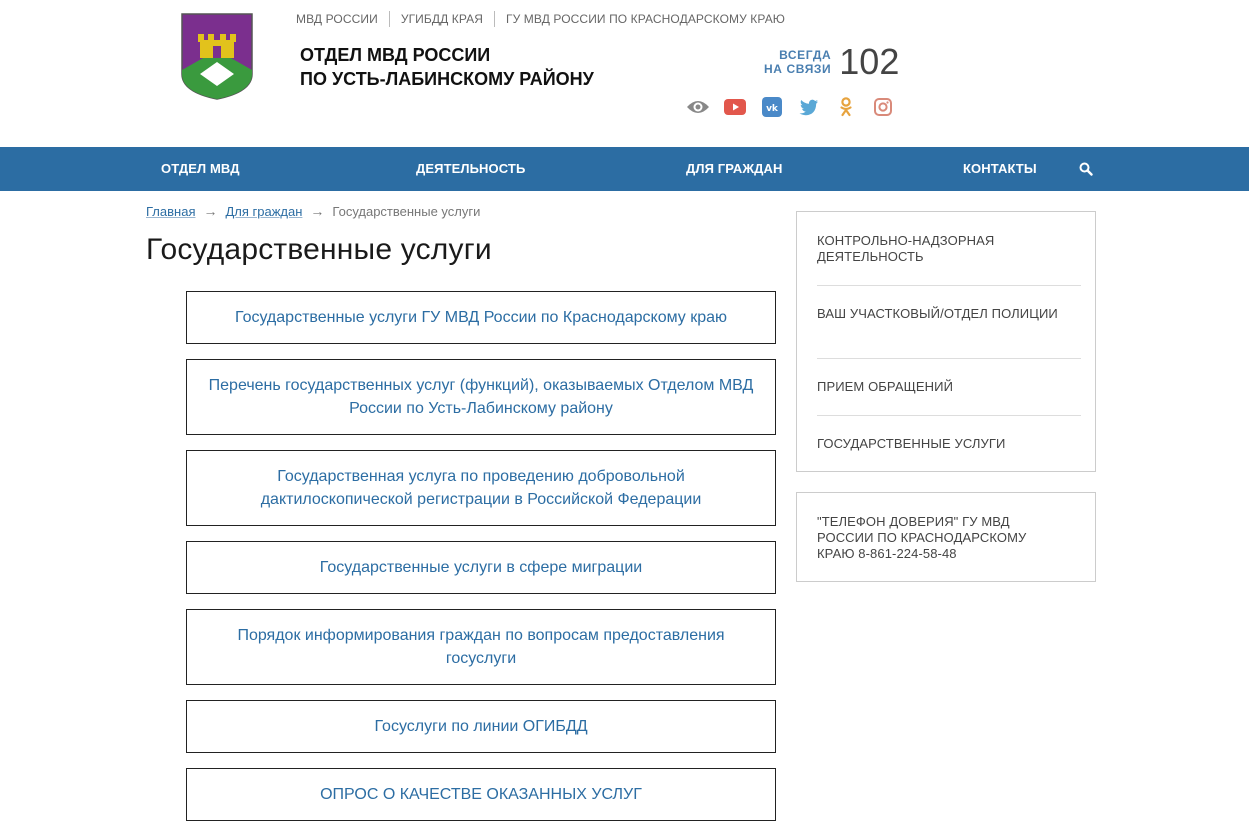  I want to click on search-icon, so click(1086, 169).